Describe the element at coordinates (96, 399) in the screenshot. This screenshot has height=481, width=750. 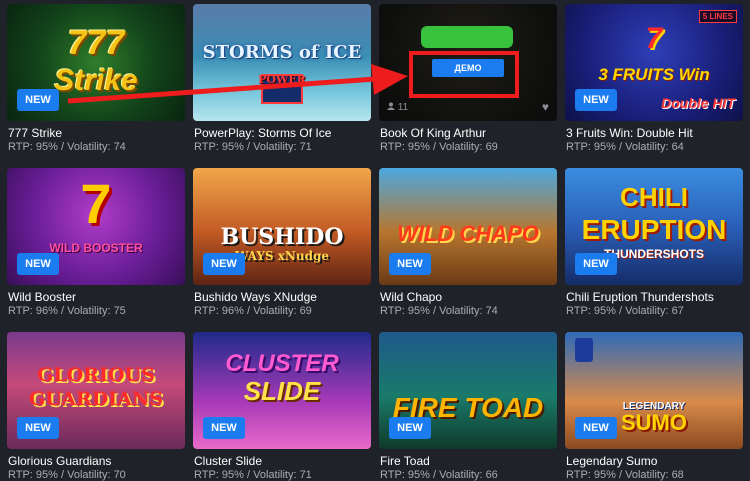
I see `game-logo-text: GUARDIANS` at that location.